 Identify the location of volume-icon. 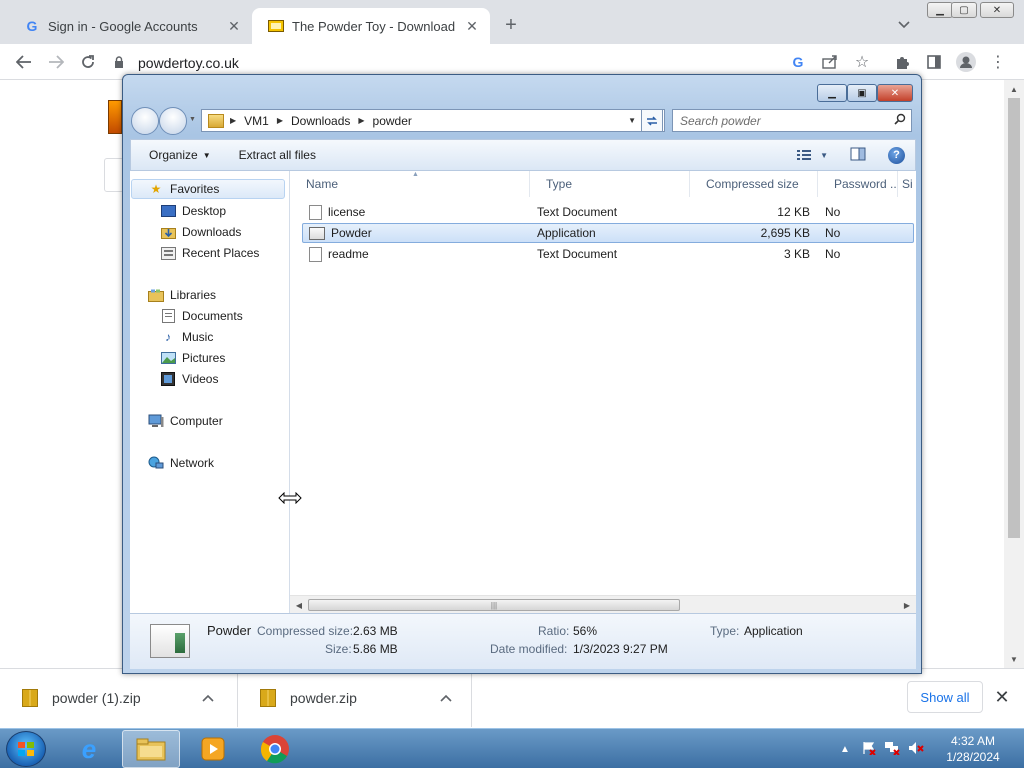
(916, 749).